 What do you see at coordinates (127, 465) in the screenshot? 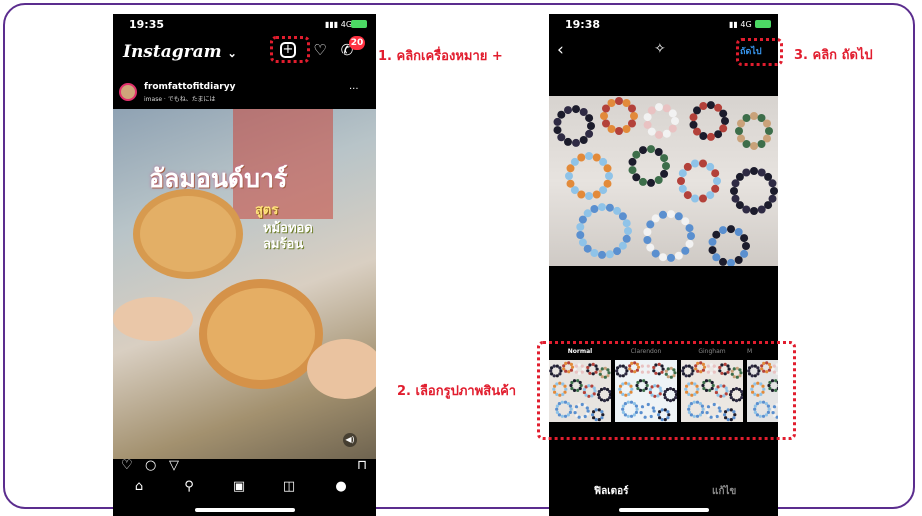
I see `like-icon: ♡` at bounding box center [127, 465].